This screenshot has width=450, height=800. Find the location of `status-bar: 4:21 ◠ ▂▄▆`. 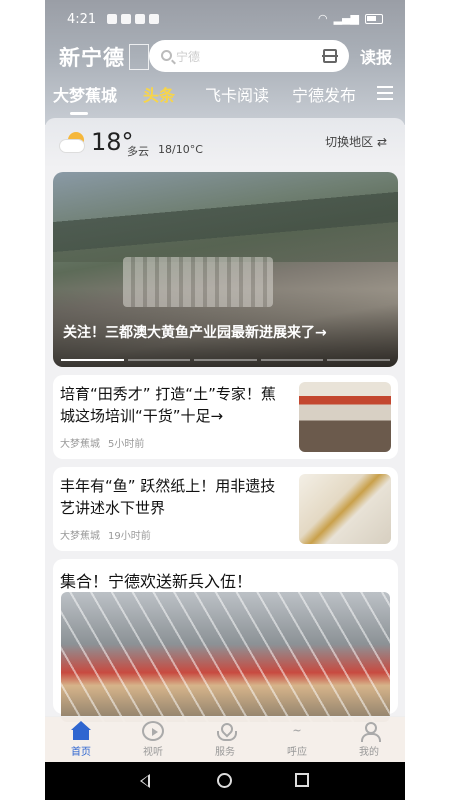

status-bar: 4:21 ◠ ▂▄▆ is located at coordinates (225, 20).